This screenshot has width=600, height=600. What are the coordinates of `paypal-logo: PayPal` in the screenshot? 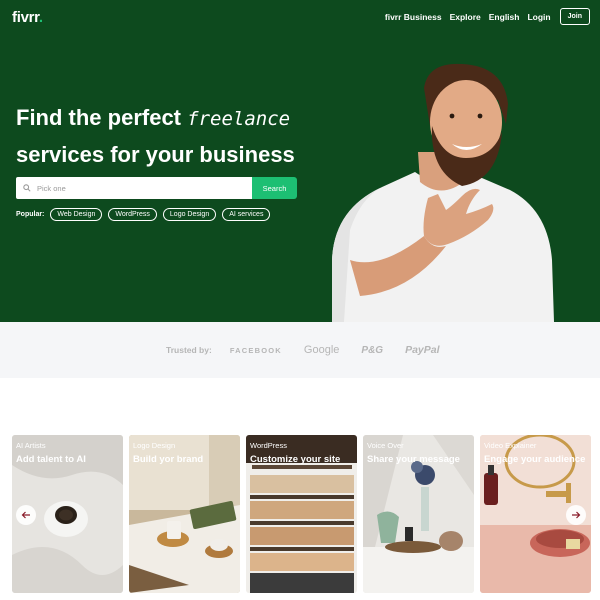 It's located at (422, 350).